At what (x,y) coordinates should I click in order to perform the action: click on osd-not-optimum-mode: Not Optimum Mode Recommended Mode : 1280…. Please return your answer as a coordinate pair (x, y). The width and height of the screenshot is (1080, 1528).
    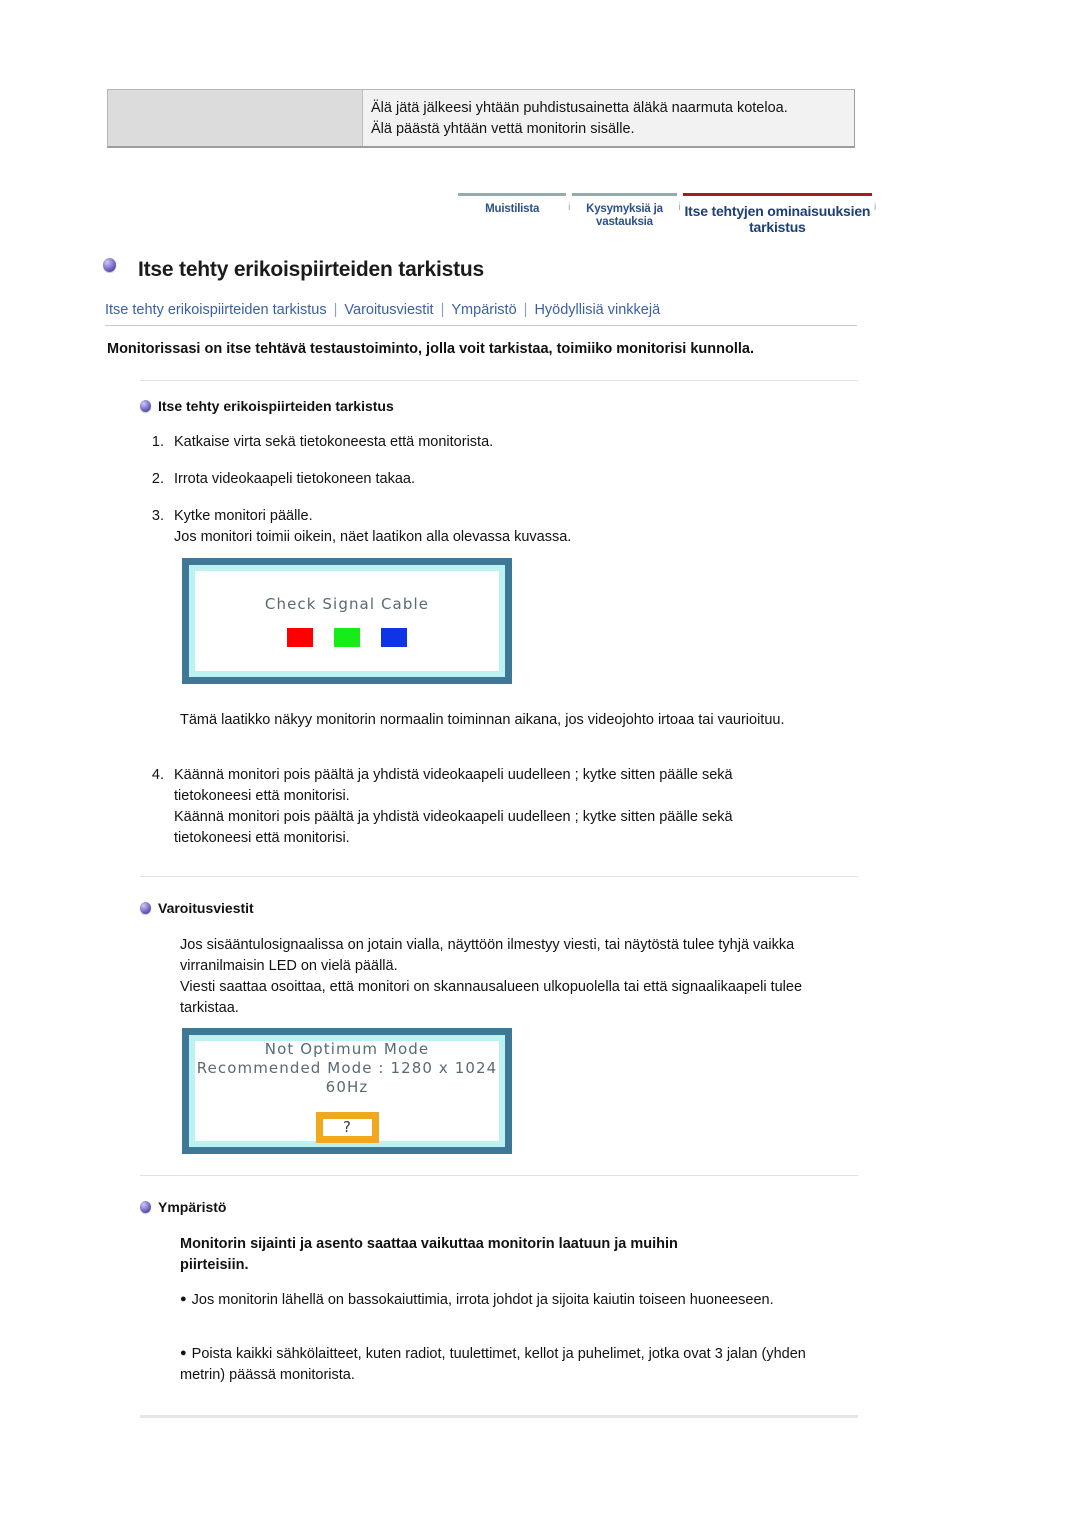
    Looking at the image, I should click on (347, 1091).